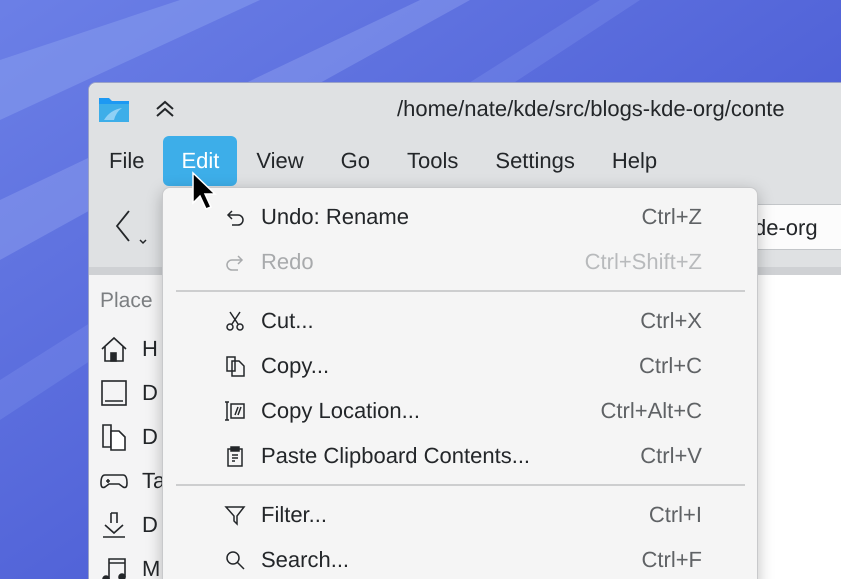  Describe the element at coordinates (114, 349) in the screenshot. I see `home-icon` at that location.